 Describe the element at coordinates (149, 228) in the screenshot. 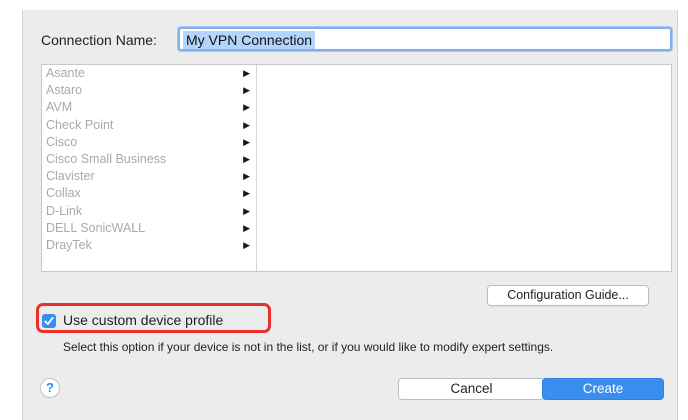

I see `vendor-item: DELL SonicWALL ▶` at that location.